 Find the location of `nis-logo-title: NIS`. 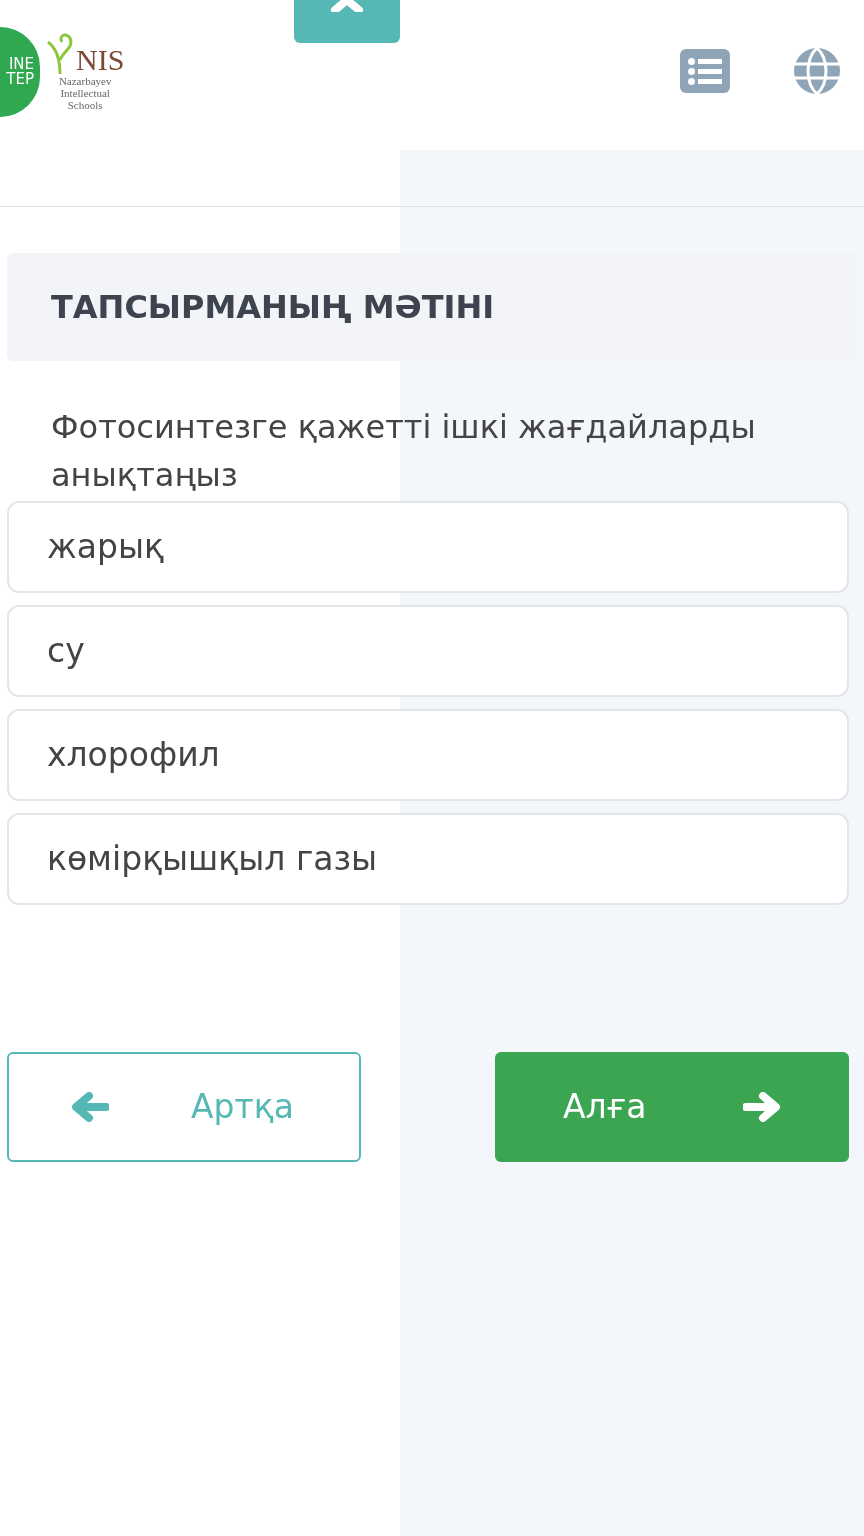

nis-logo-title: NIS is located at coordinates (100, 60).